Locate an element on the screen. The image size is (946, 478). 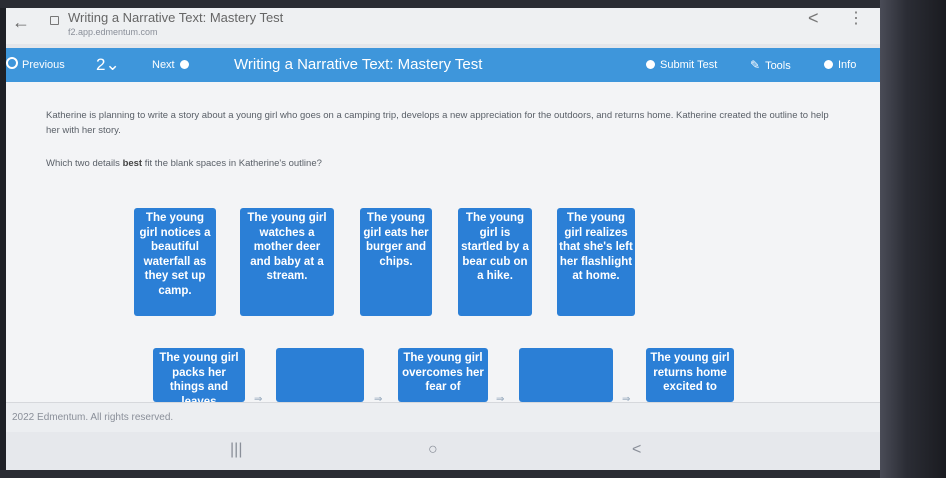
check-circle-icon is located at coordinates (650, 64).